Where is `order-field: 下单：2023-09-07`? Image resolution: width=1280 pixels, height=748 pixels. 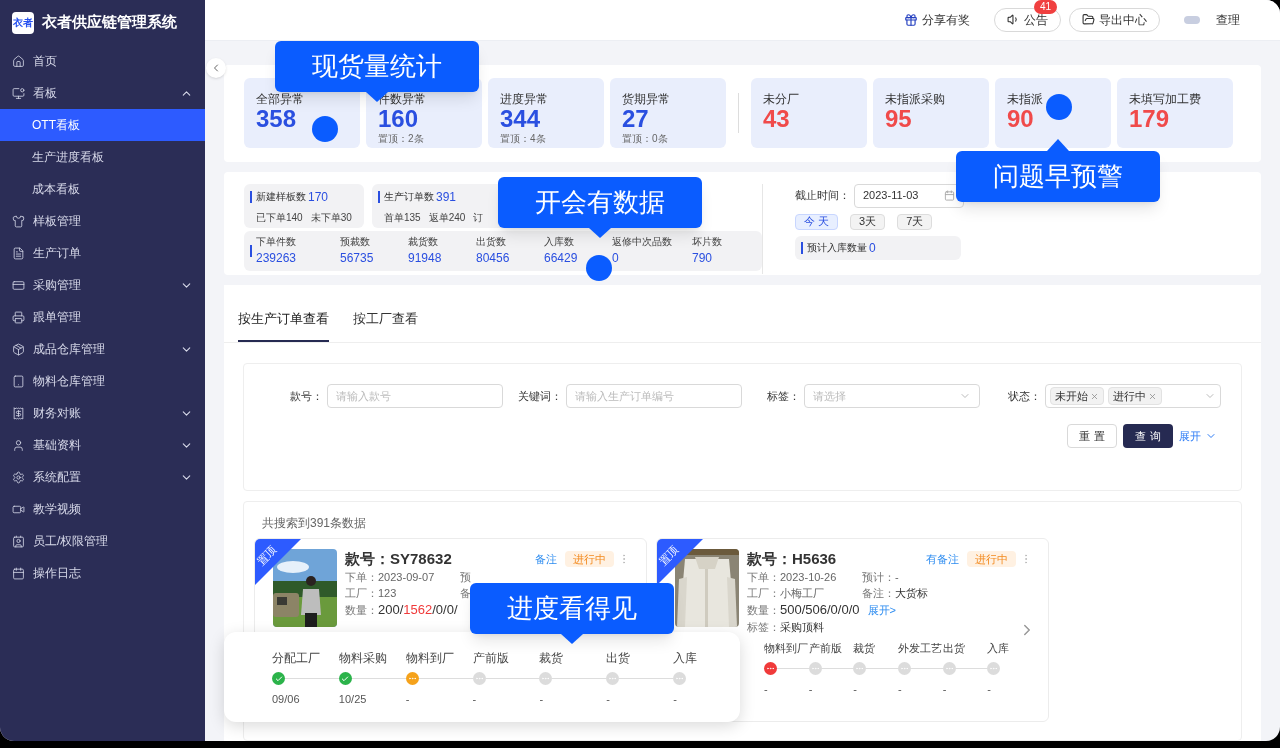 order-field: 下单：2023-09-07 is located at coordinates (402, 577).